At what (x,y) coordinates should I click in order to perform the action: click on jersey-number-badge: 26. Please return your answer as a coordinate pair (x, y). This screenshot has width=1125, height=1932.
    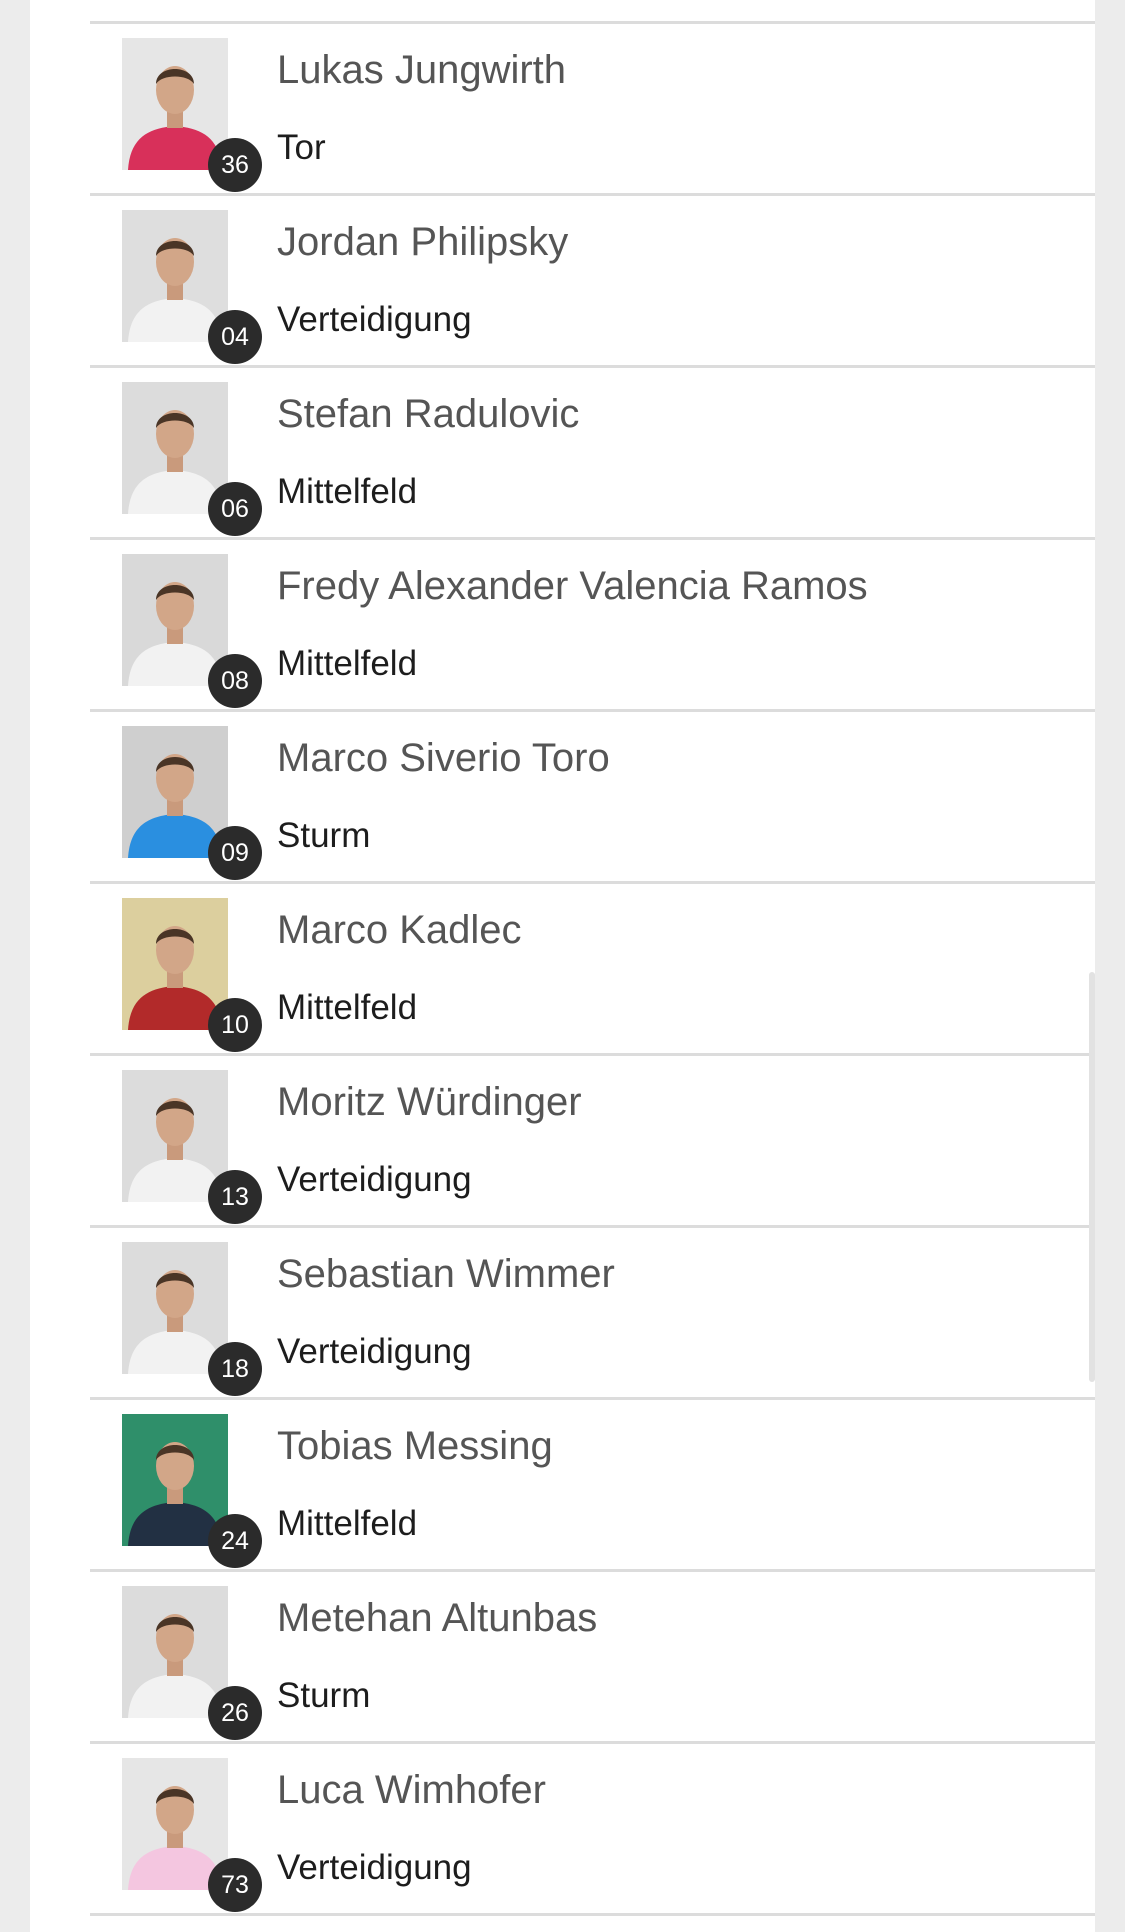
    Looking at the image, I should click on (235, 1713).